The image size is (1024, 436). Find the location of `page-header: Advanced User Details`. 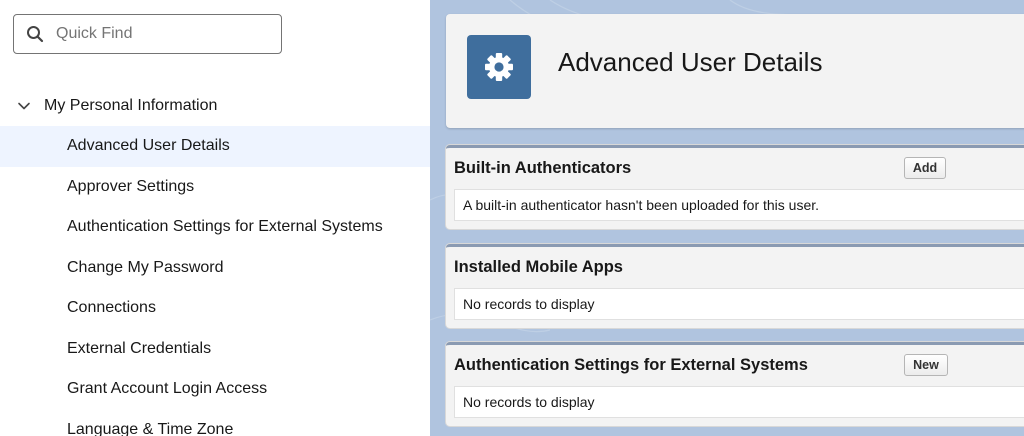

page-header: Advanced User Details is located at coordinates (735, 71).